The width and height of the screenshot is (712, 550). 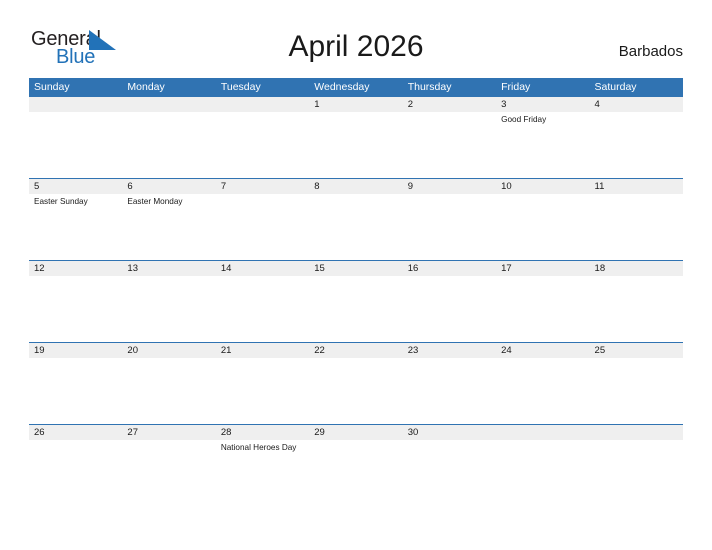 What do you see at coordinates (61, 201) in the screenshot?
I see `day-event: Easter Sunday` at bounding box center [61, 201].